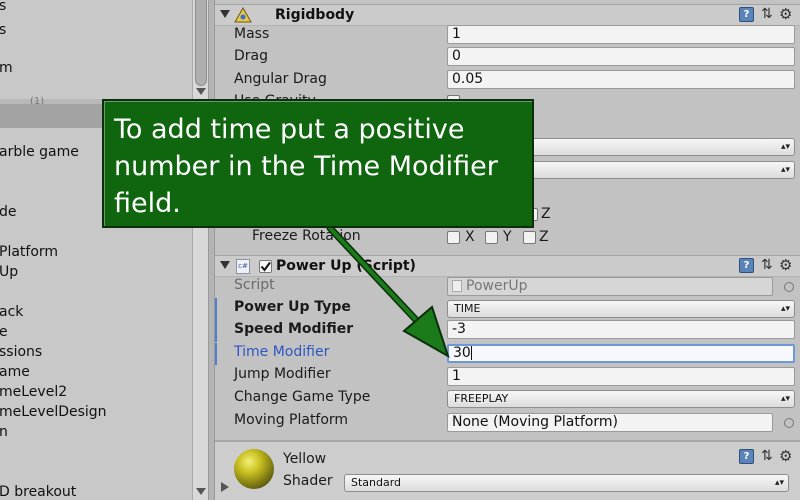  Describe the element at coordinates (294, 329) in the screenshot. I see `speed-modifier-label: Speed Modifier` at that location.